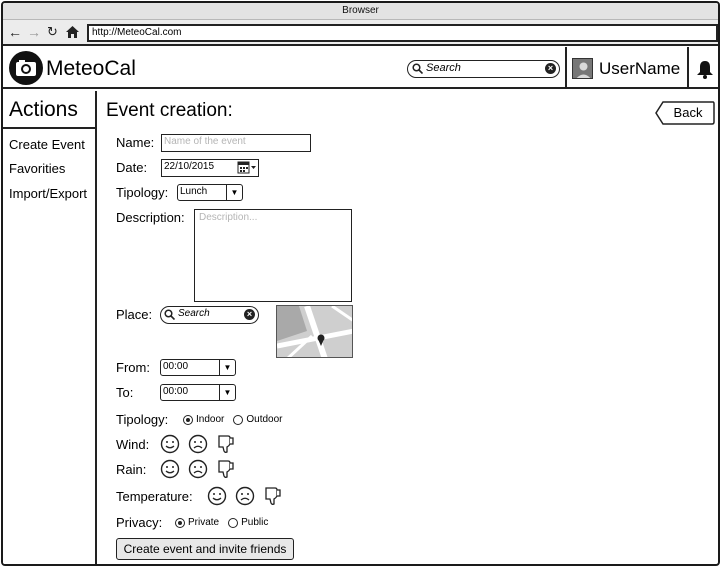 Image resolution: width=722 pixels, height=568 pixels. What do you see at coordinates (360, 11) in the screenshot?
I see `browser-title: Browser` at bounding box center [360, 11].